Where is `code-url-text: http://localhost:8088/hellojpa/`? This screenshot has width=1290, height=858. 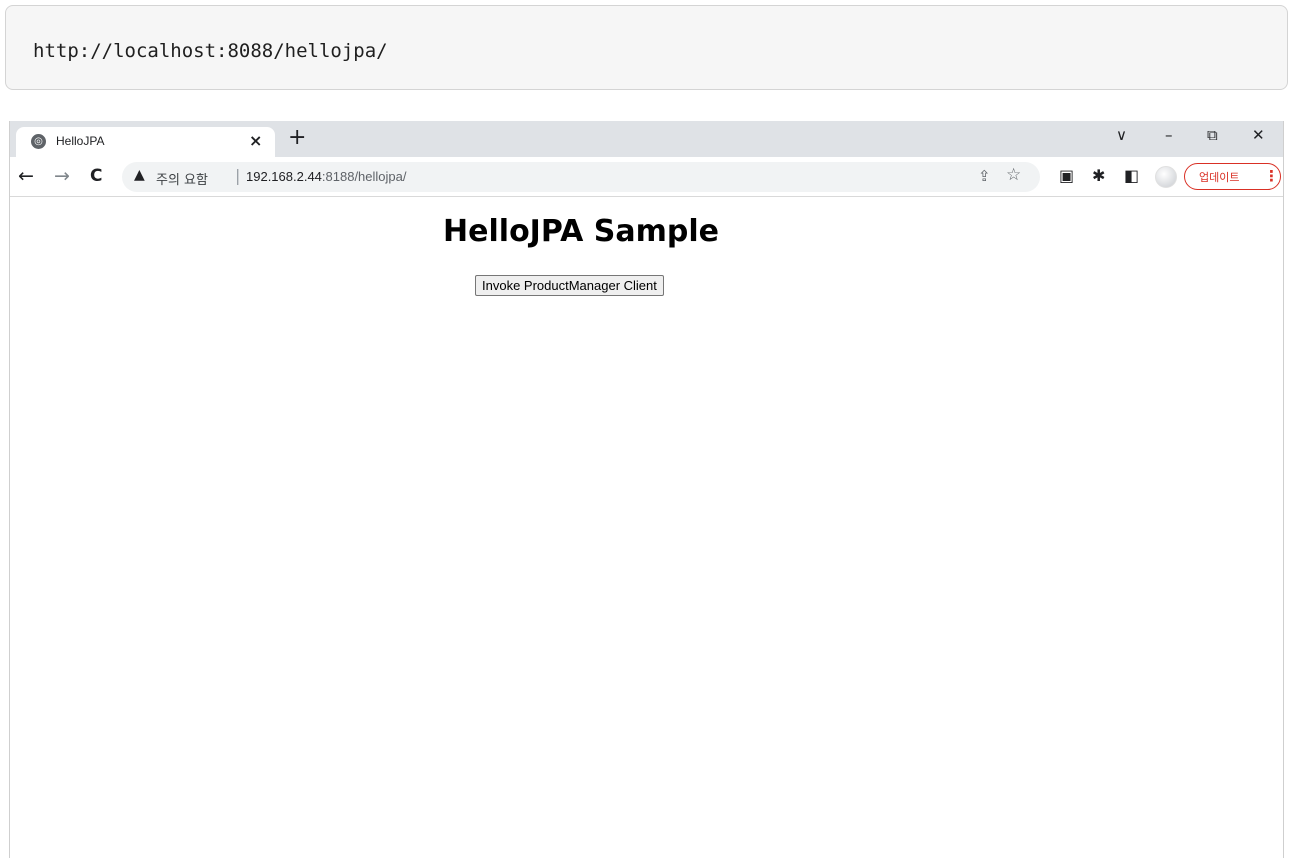 code-url-text: http://localhost:8088/hellojpa/ is located at coordinates (210, 51).